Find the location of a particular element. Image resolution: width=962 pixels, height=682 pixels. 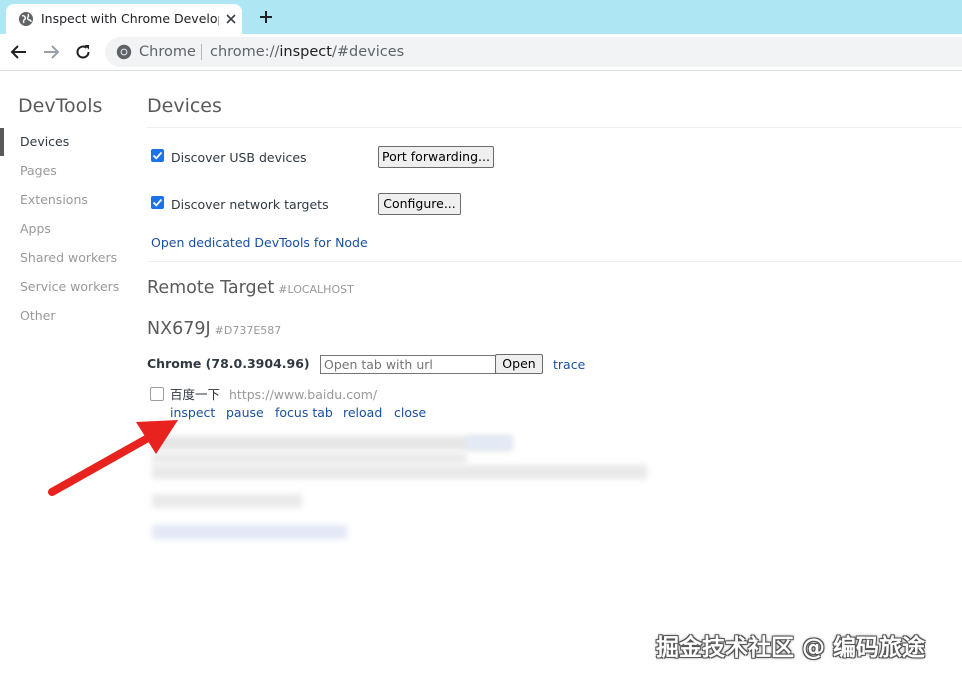

tab-title: Inspect with Chrome Developer Tools is located at coordinates (130, 18).